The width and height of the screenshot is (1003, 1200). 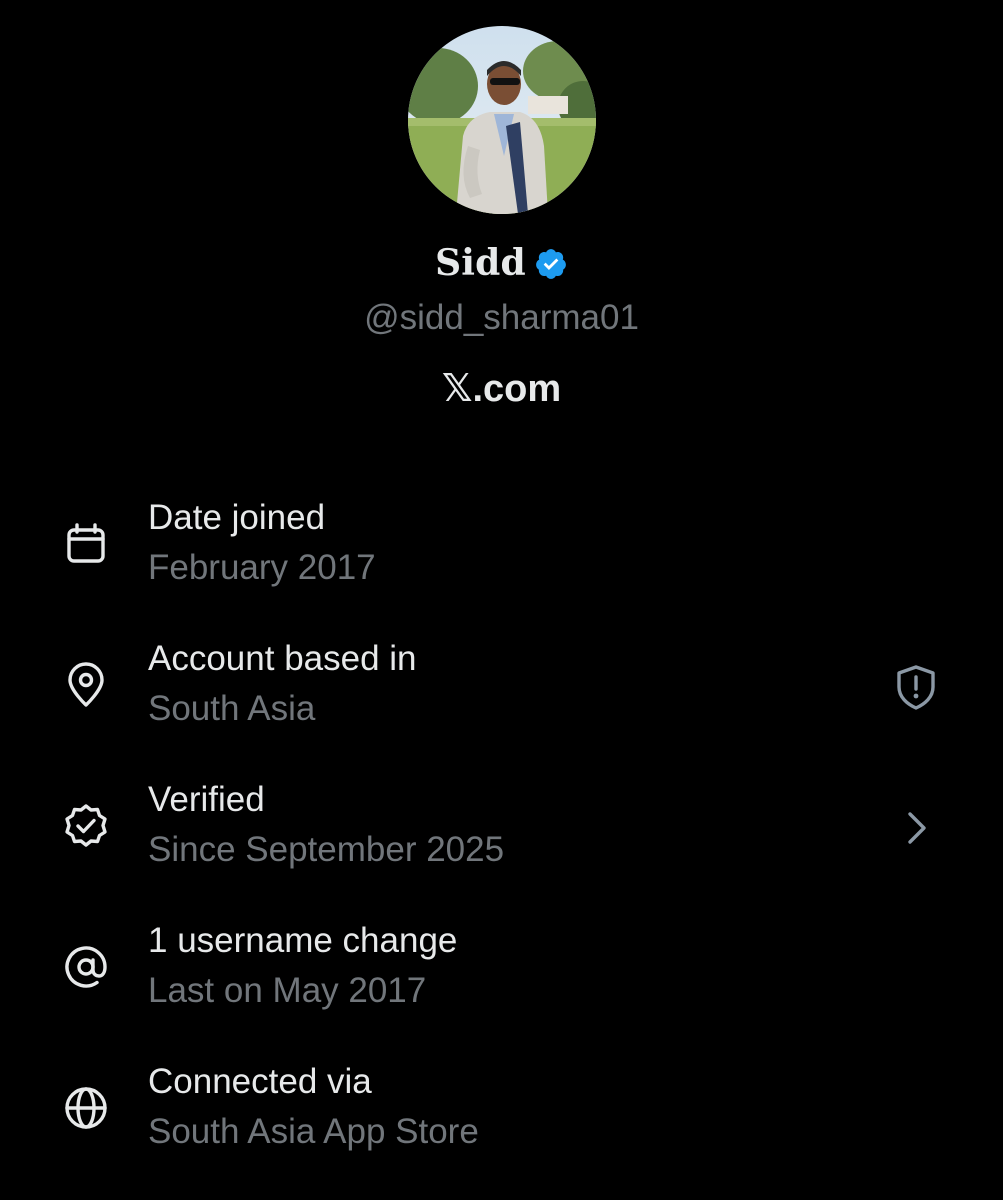 I want to click on row-subtitle: February 2017, so click(x=262, y=567).